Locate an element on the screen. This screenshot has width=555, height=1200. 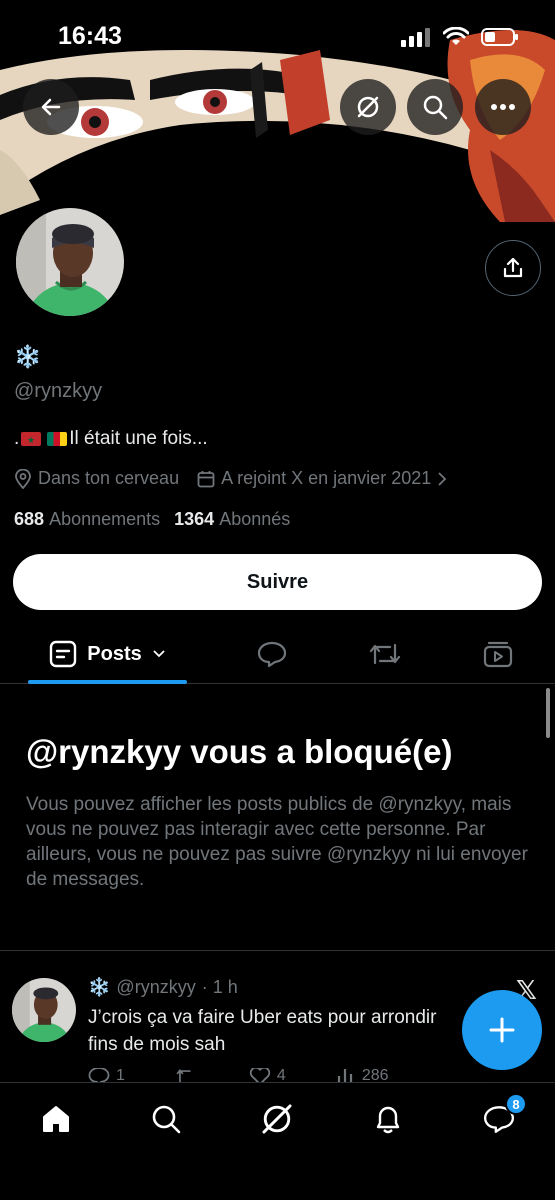
tweet-avatar is located at coordinates (44, 1010).